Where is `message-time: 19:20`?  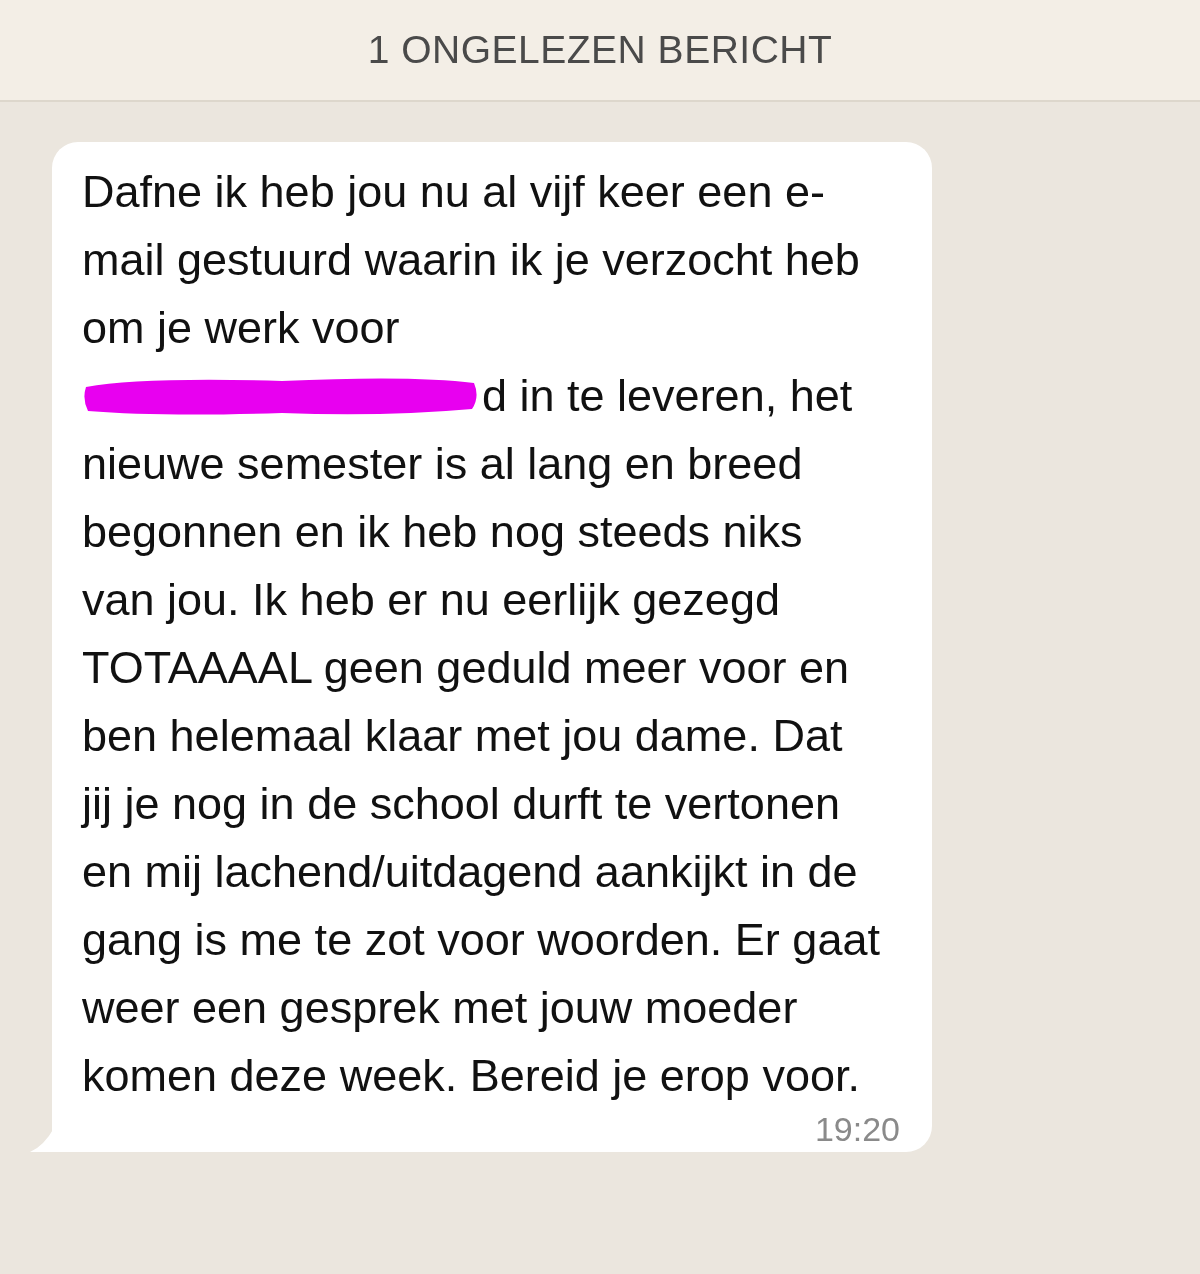
message-time: 19:20 is located at coordinates (857, 1129).